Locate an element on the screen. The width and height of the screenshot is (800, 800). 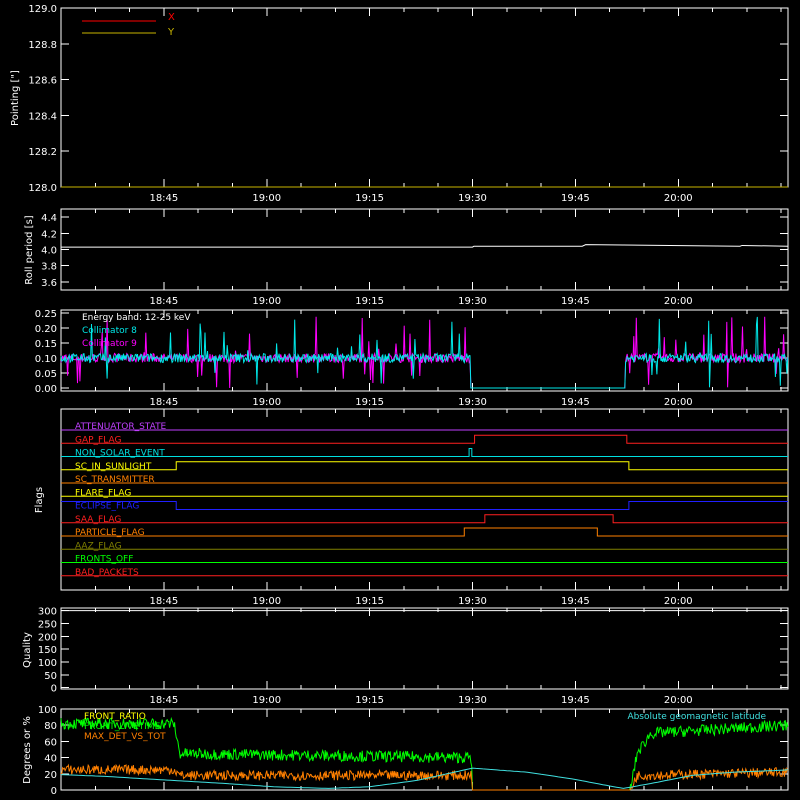
flag-label: ATTENUATOR_STATE is located at coordinates (121, 427).